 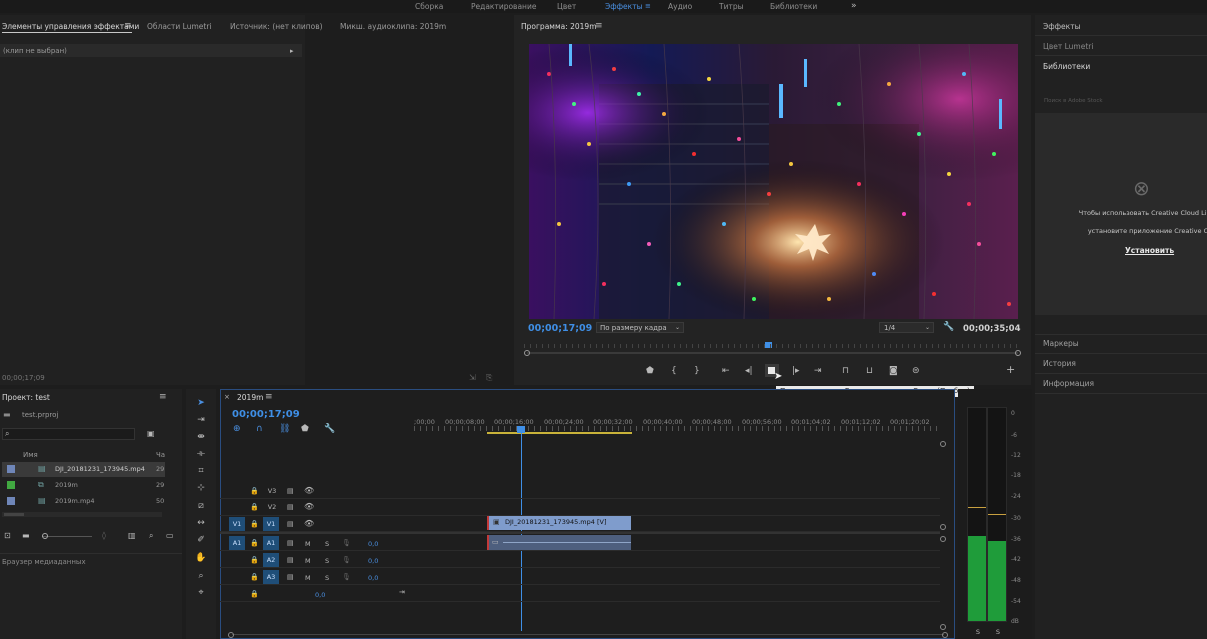 What do you see at coordinates (489, 378) in the screenshot?
I see `toggle-icon: ⎘` at bounding box center [489, 378].